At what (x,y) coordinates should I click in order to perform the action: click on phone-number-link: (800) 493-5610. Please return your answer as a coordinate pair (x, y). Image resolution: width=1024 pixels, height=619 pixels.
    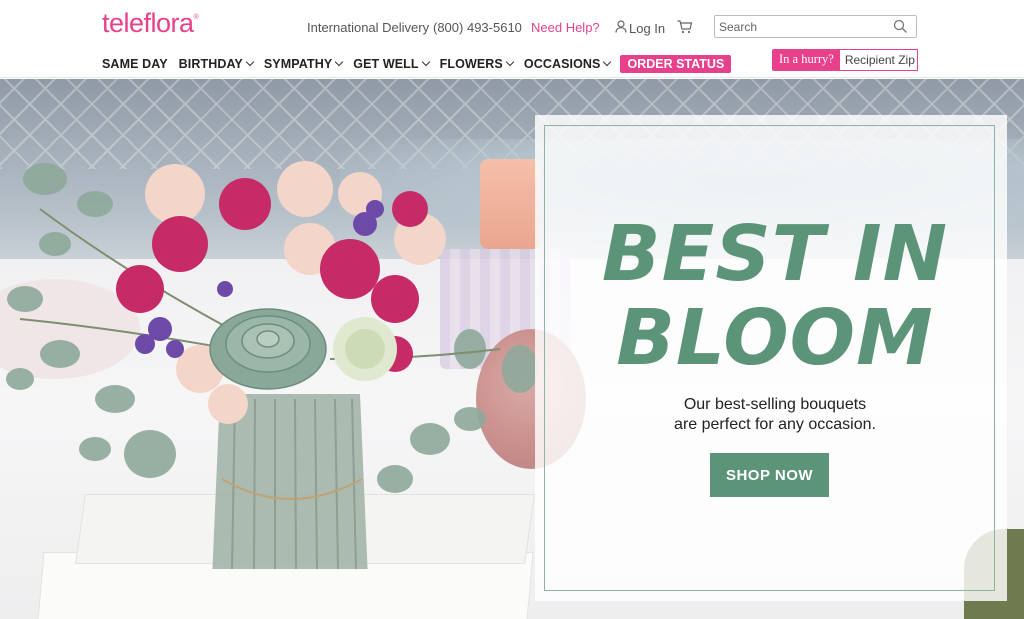
    Looking at the image, I should click on (477, 27).